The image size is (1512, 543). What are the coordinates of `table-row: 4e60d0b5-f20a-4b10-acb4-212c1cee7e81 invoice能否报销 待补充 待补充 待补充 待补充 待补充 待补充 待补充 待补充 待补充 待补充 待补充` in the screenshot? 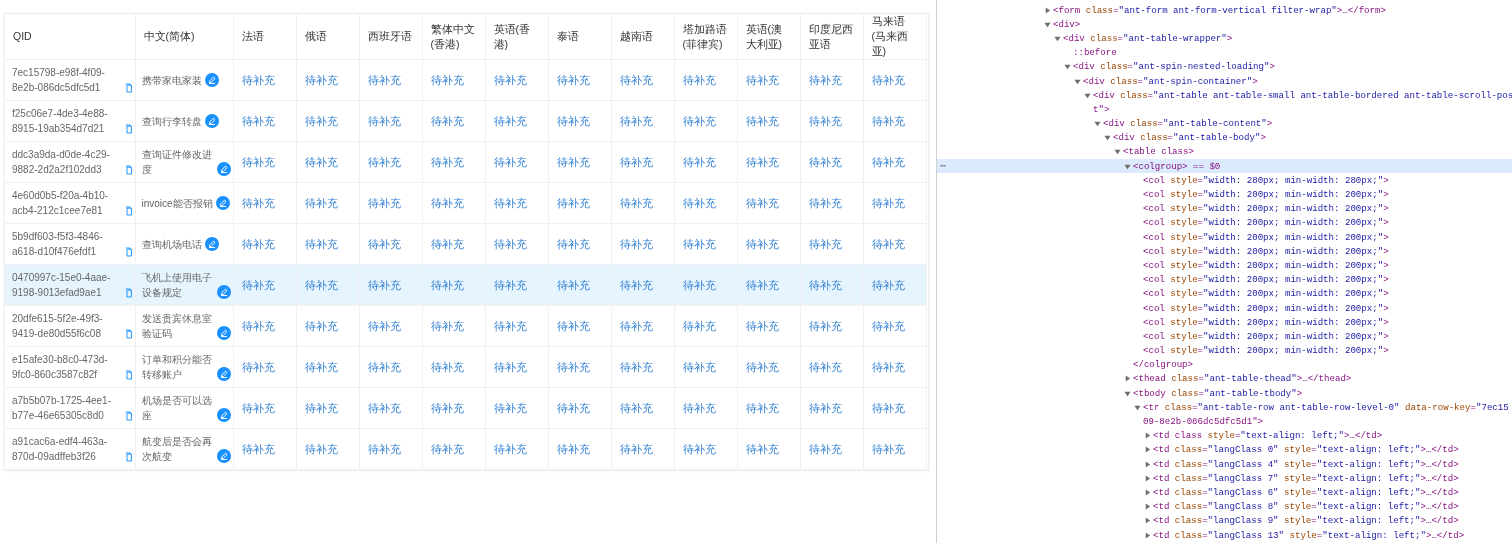 It's located at (465, 203).